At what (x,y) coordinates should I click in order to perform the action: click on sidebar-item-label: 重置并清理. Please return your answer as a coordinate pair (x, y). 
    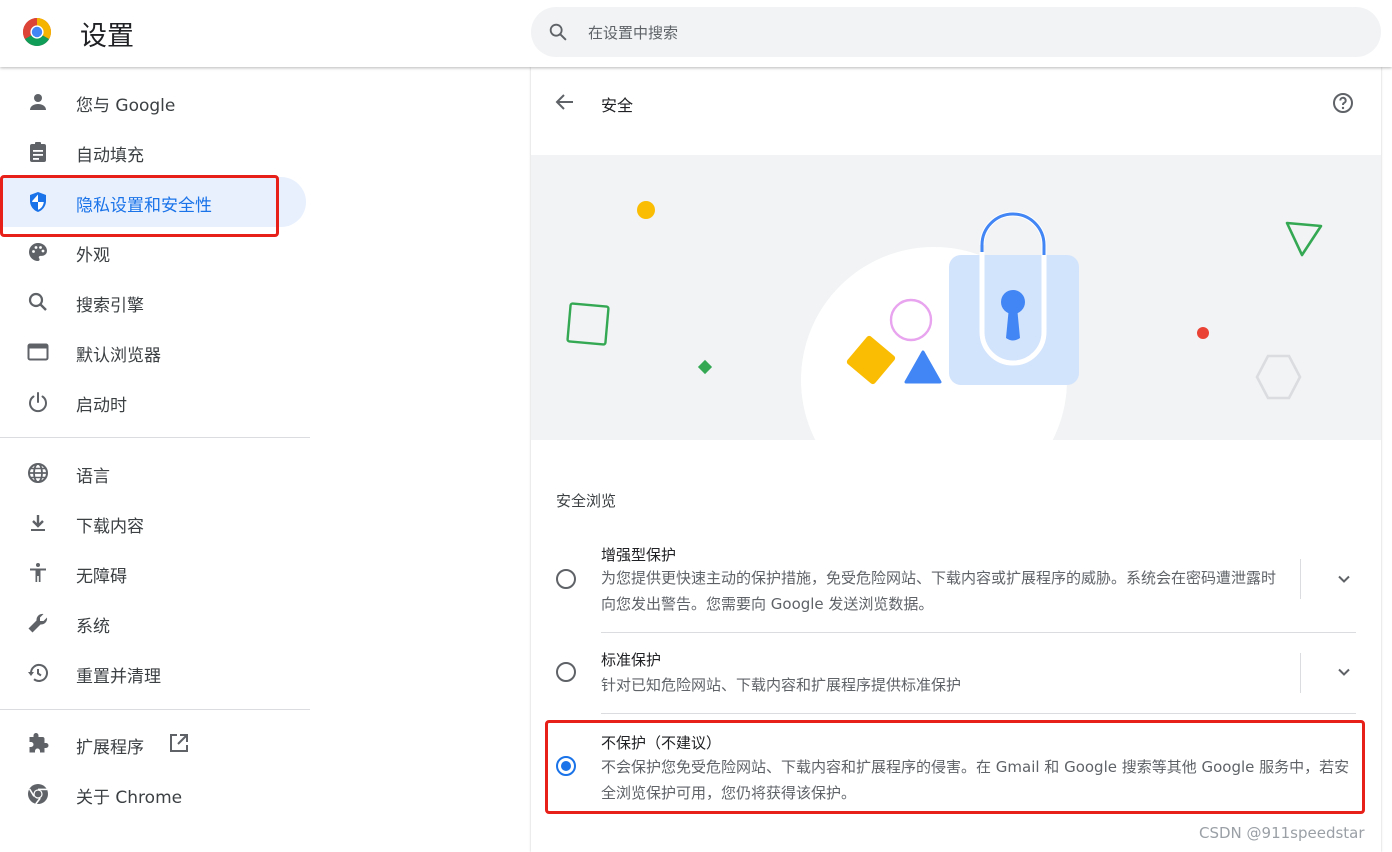
    Looking at the image, I should click on (118, 677).